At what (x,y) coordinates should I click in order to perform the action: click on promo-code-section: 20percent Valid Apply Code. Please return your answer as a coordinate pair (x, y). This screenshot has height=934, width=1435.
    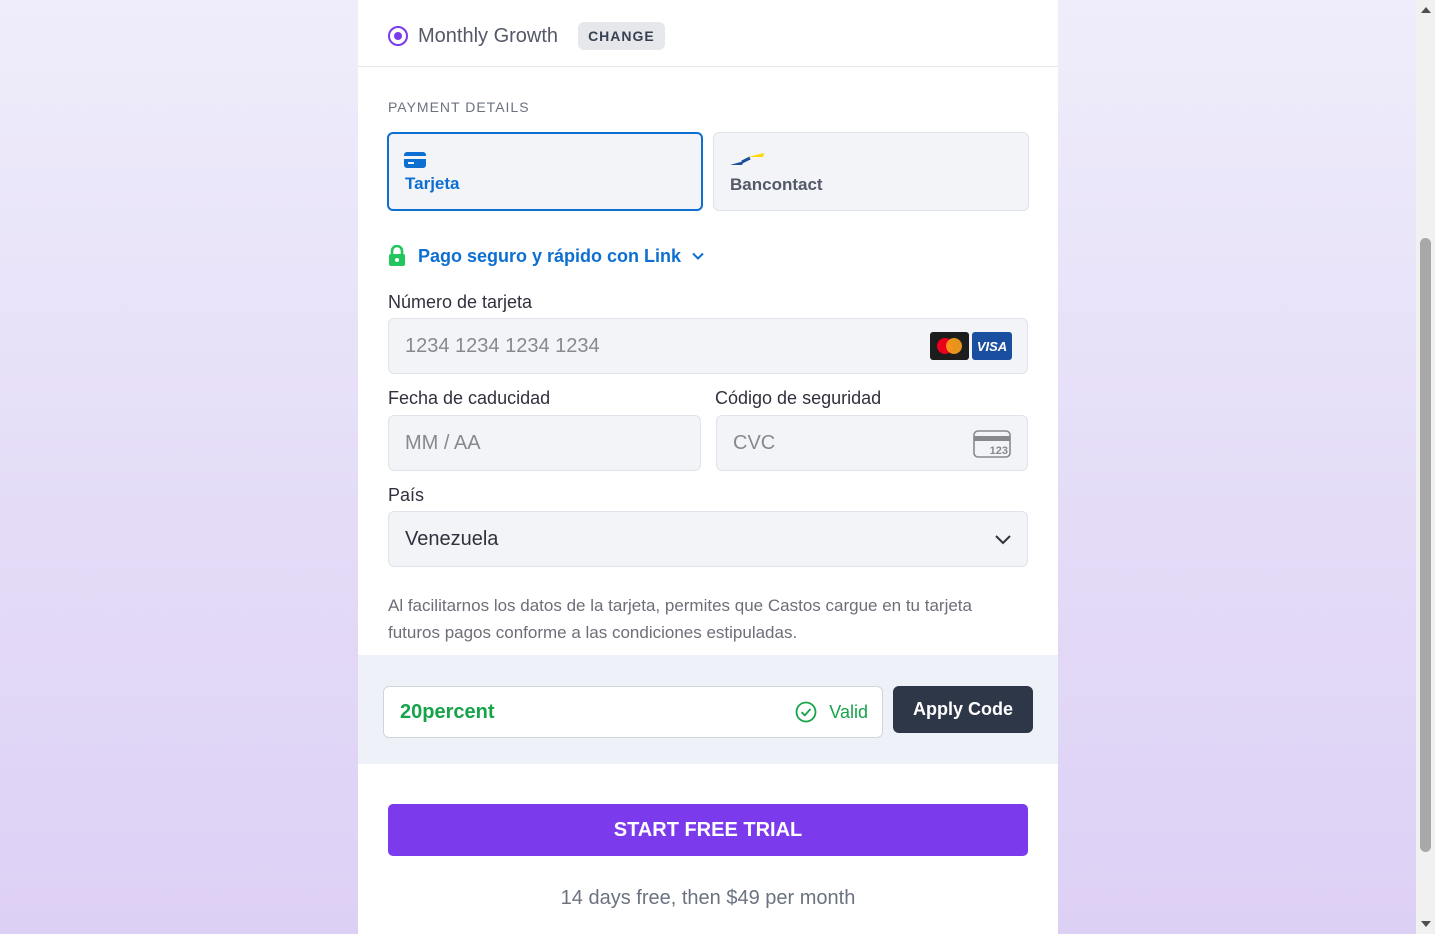
    Looking at the image, I should click on (708, 709).